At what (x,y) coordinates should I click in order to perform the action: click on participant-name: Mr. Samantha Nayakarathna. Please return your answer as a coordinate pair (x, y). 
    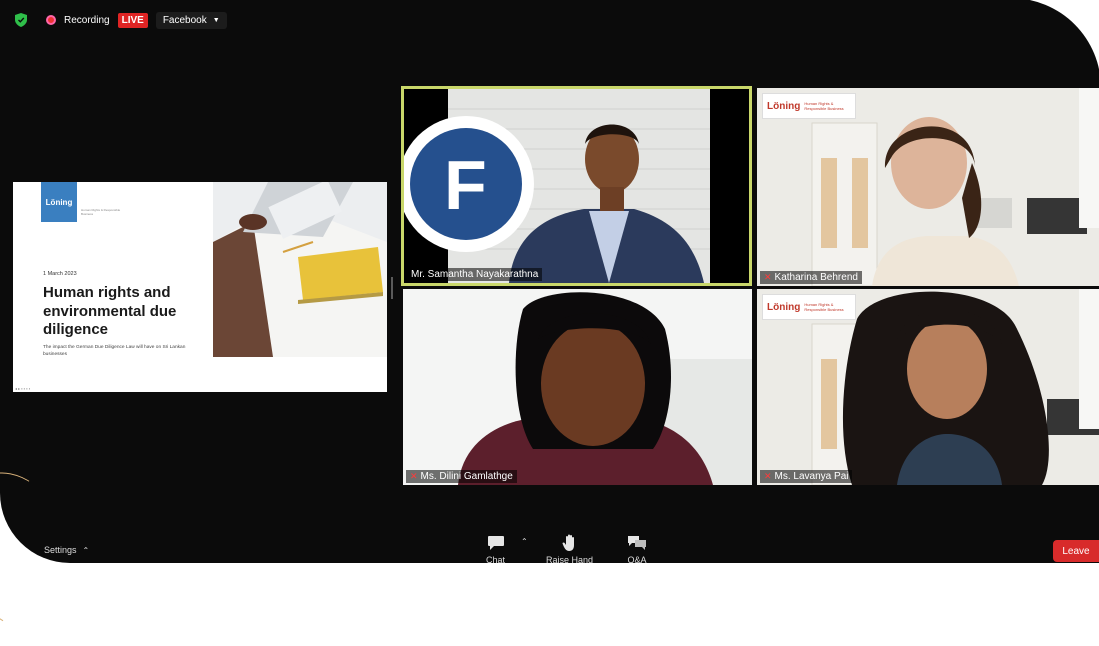
    Looking at the image, I should click on (475, 274).